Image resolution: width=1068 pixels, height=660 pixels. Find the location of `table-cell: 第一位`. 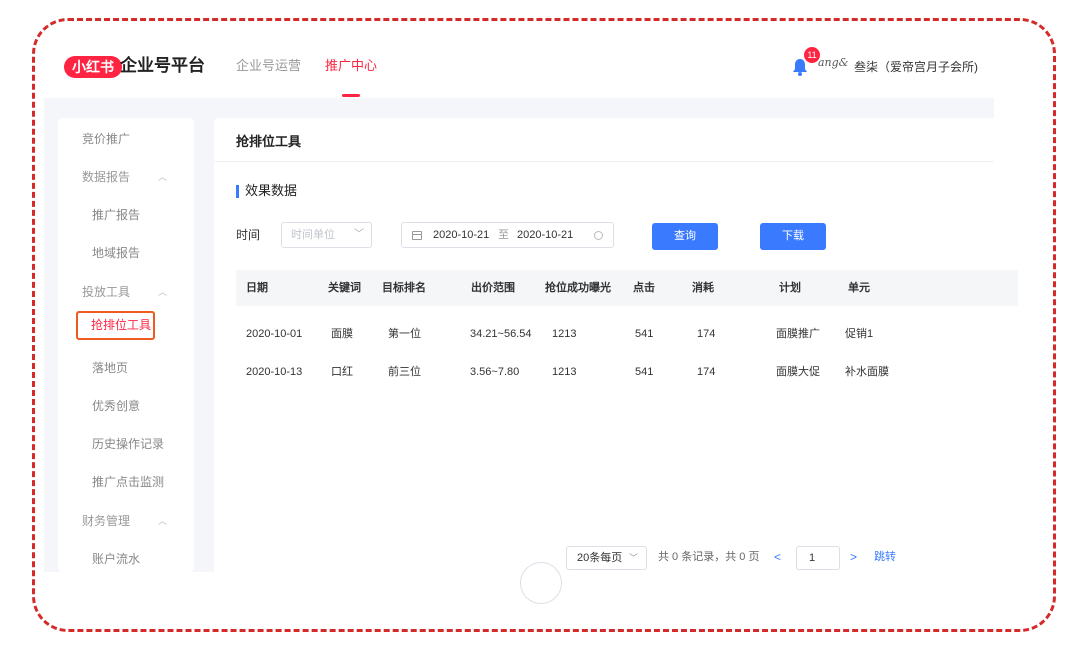

table-cell: 第一位 is located at coordinates (404, 334).